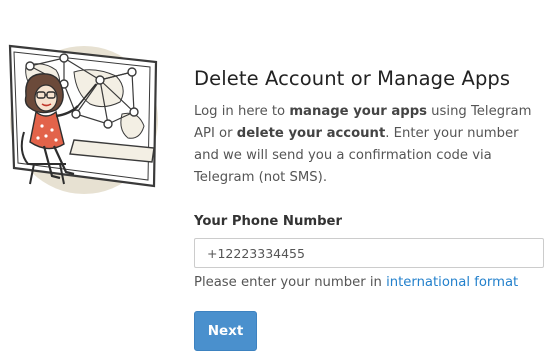 This screenshot has width=554, height=353. Describe the element at coordinates (352, 78) in the screenshot. I see `page-title: Delete Account or Manage Apps` at that location.